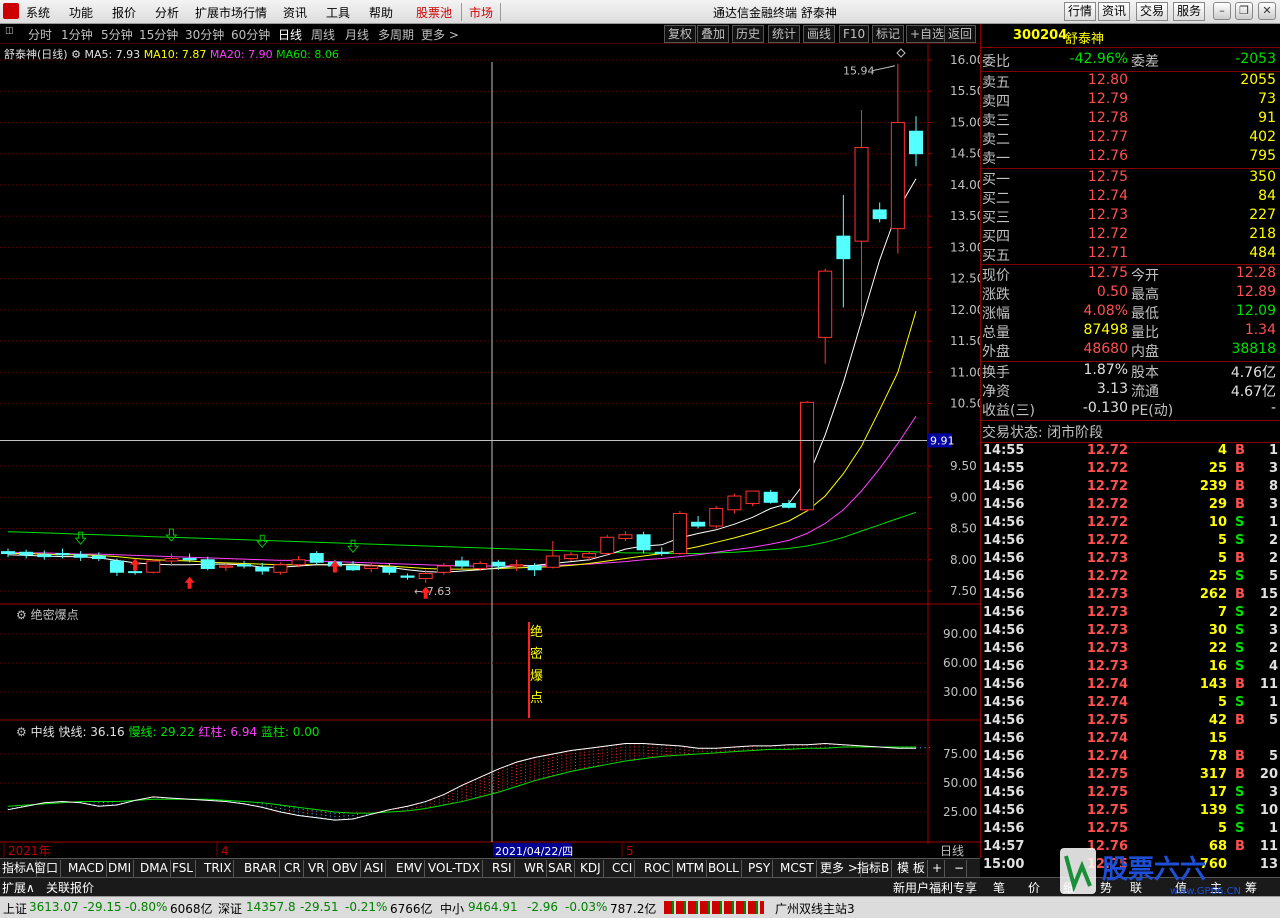 This screenshot has height=918, width=1280. I want to click on toolbar-button-8: 返回, so click(960, 34).